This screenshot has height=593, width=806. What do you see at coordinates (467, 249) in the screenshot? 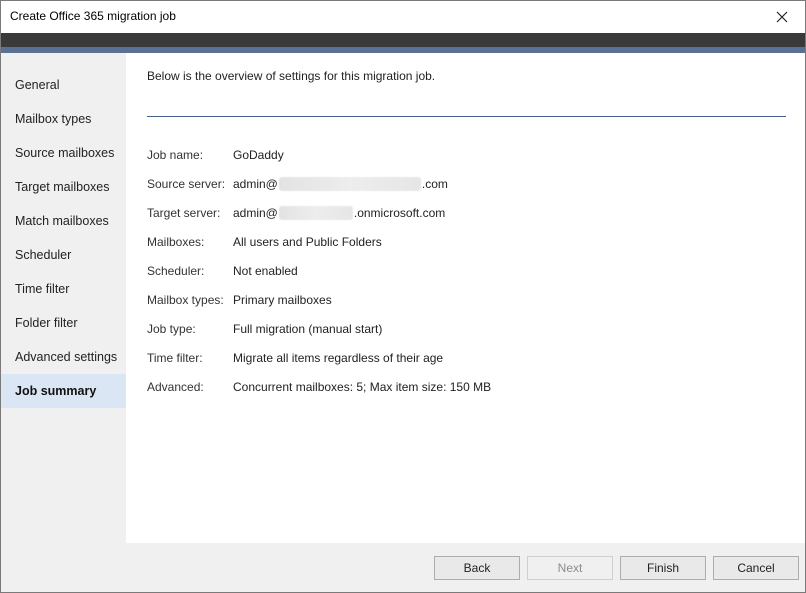
I see `summary-row-mailboxes: Mailboxes: All users and Public Folders` at bounding box center [467, 249].